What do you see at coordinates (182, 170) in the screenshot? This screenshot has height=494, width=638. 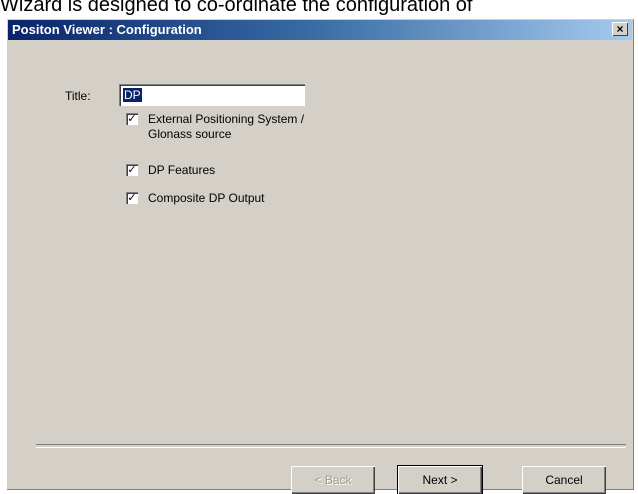 I see `dp-features-label: DP Features` at bounding box center [182, 170].